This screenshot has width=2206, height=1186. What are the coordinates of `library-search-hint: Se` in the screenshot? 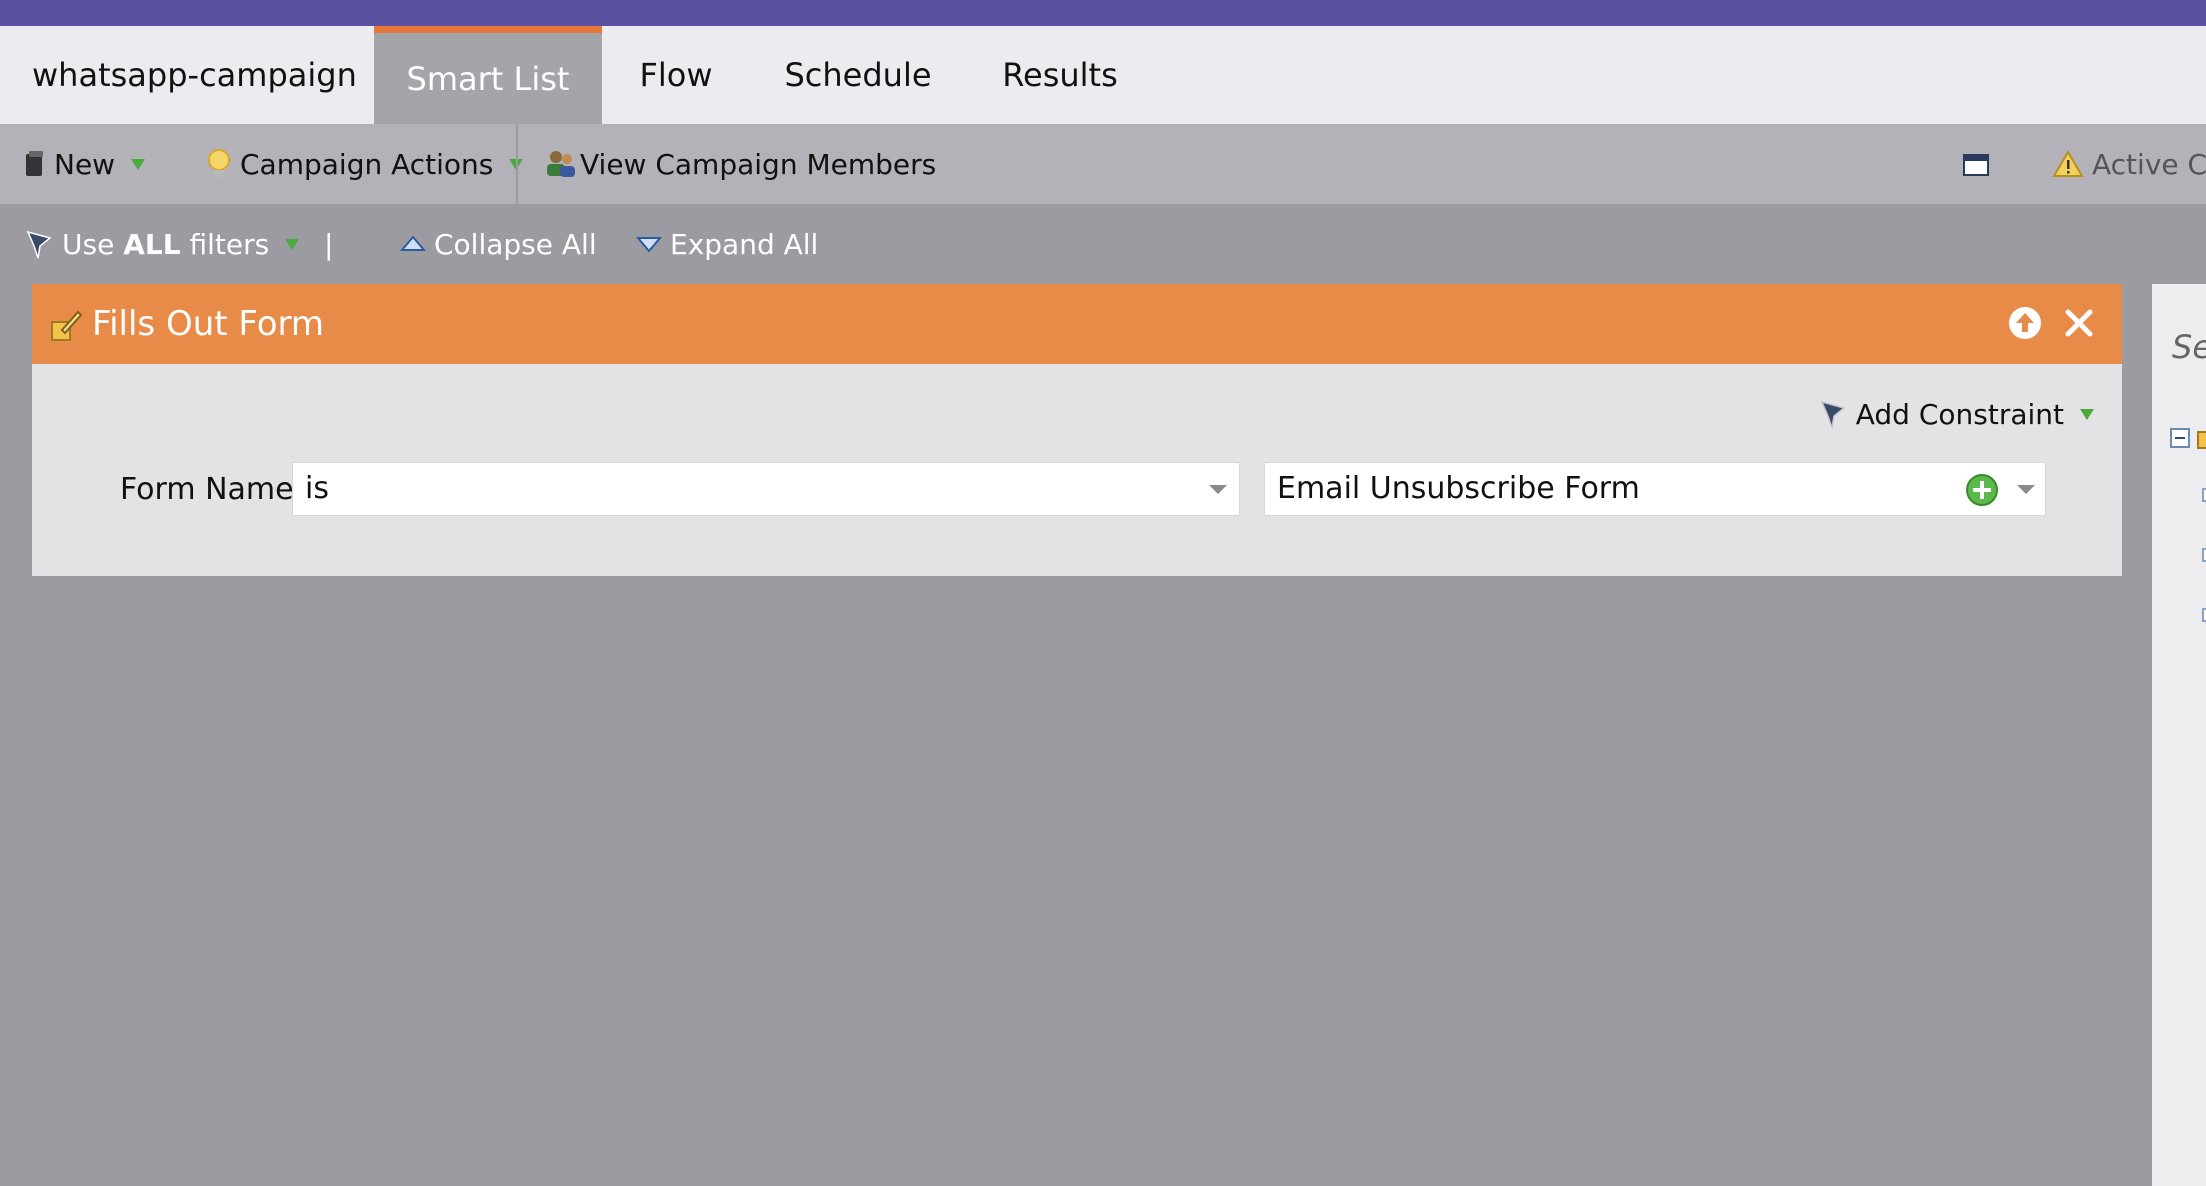 It's located at (2189, 347).